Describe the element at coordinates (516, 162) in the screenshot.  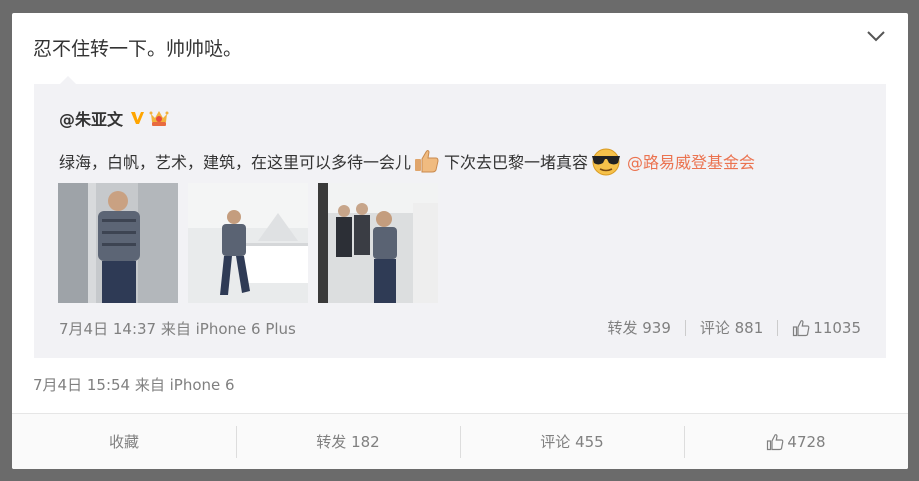
I see `repost-text-part2: 下次去巴黎一堵真容` at that location.